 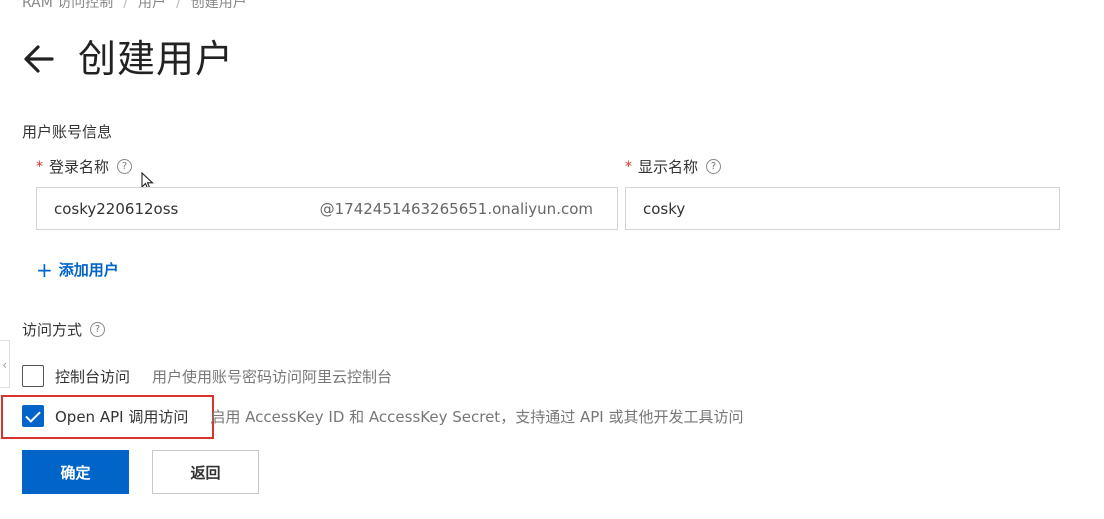 I want to click on plus-icon: +, so click(x=44, y=269).